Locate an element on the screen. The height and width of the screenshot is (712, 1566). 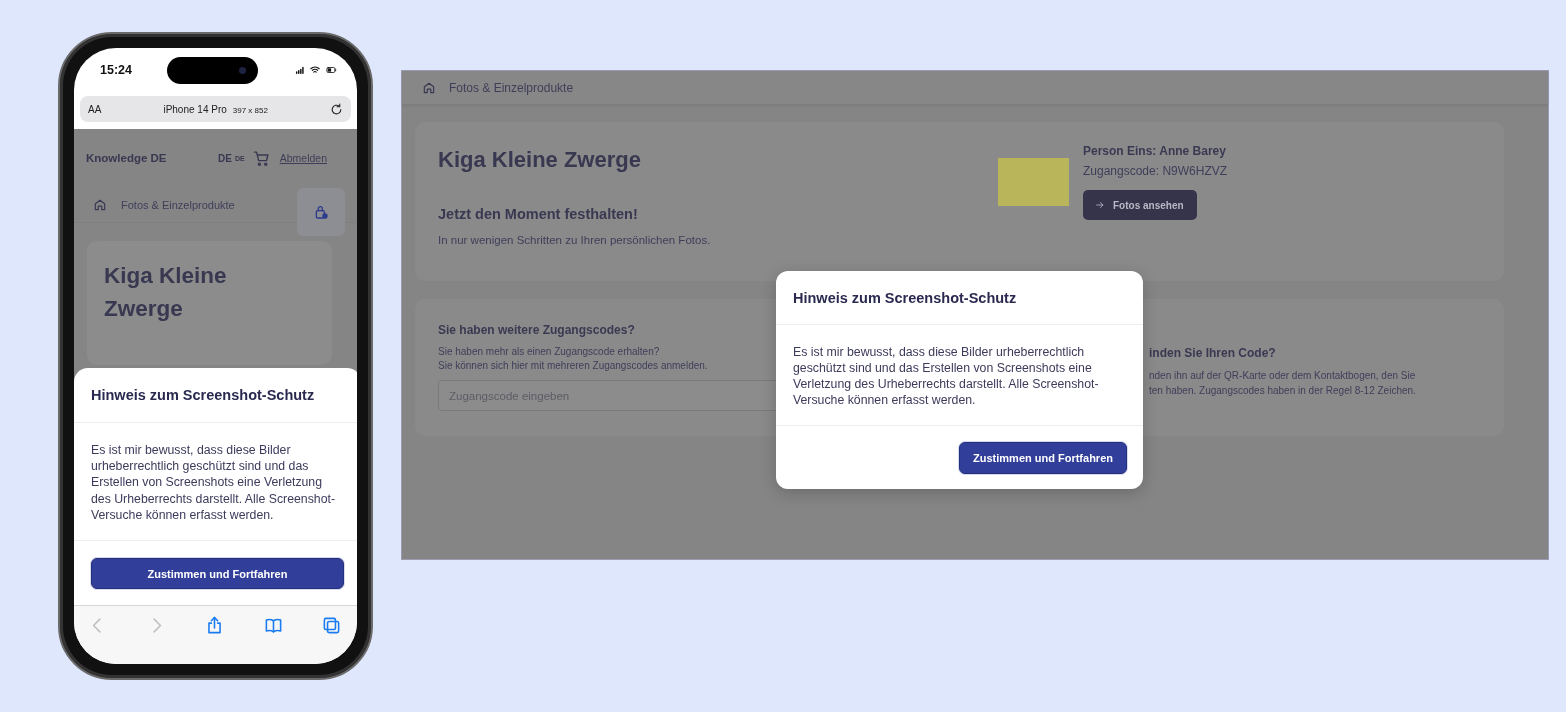
signal-icon is located at coordinates (300, 70).